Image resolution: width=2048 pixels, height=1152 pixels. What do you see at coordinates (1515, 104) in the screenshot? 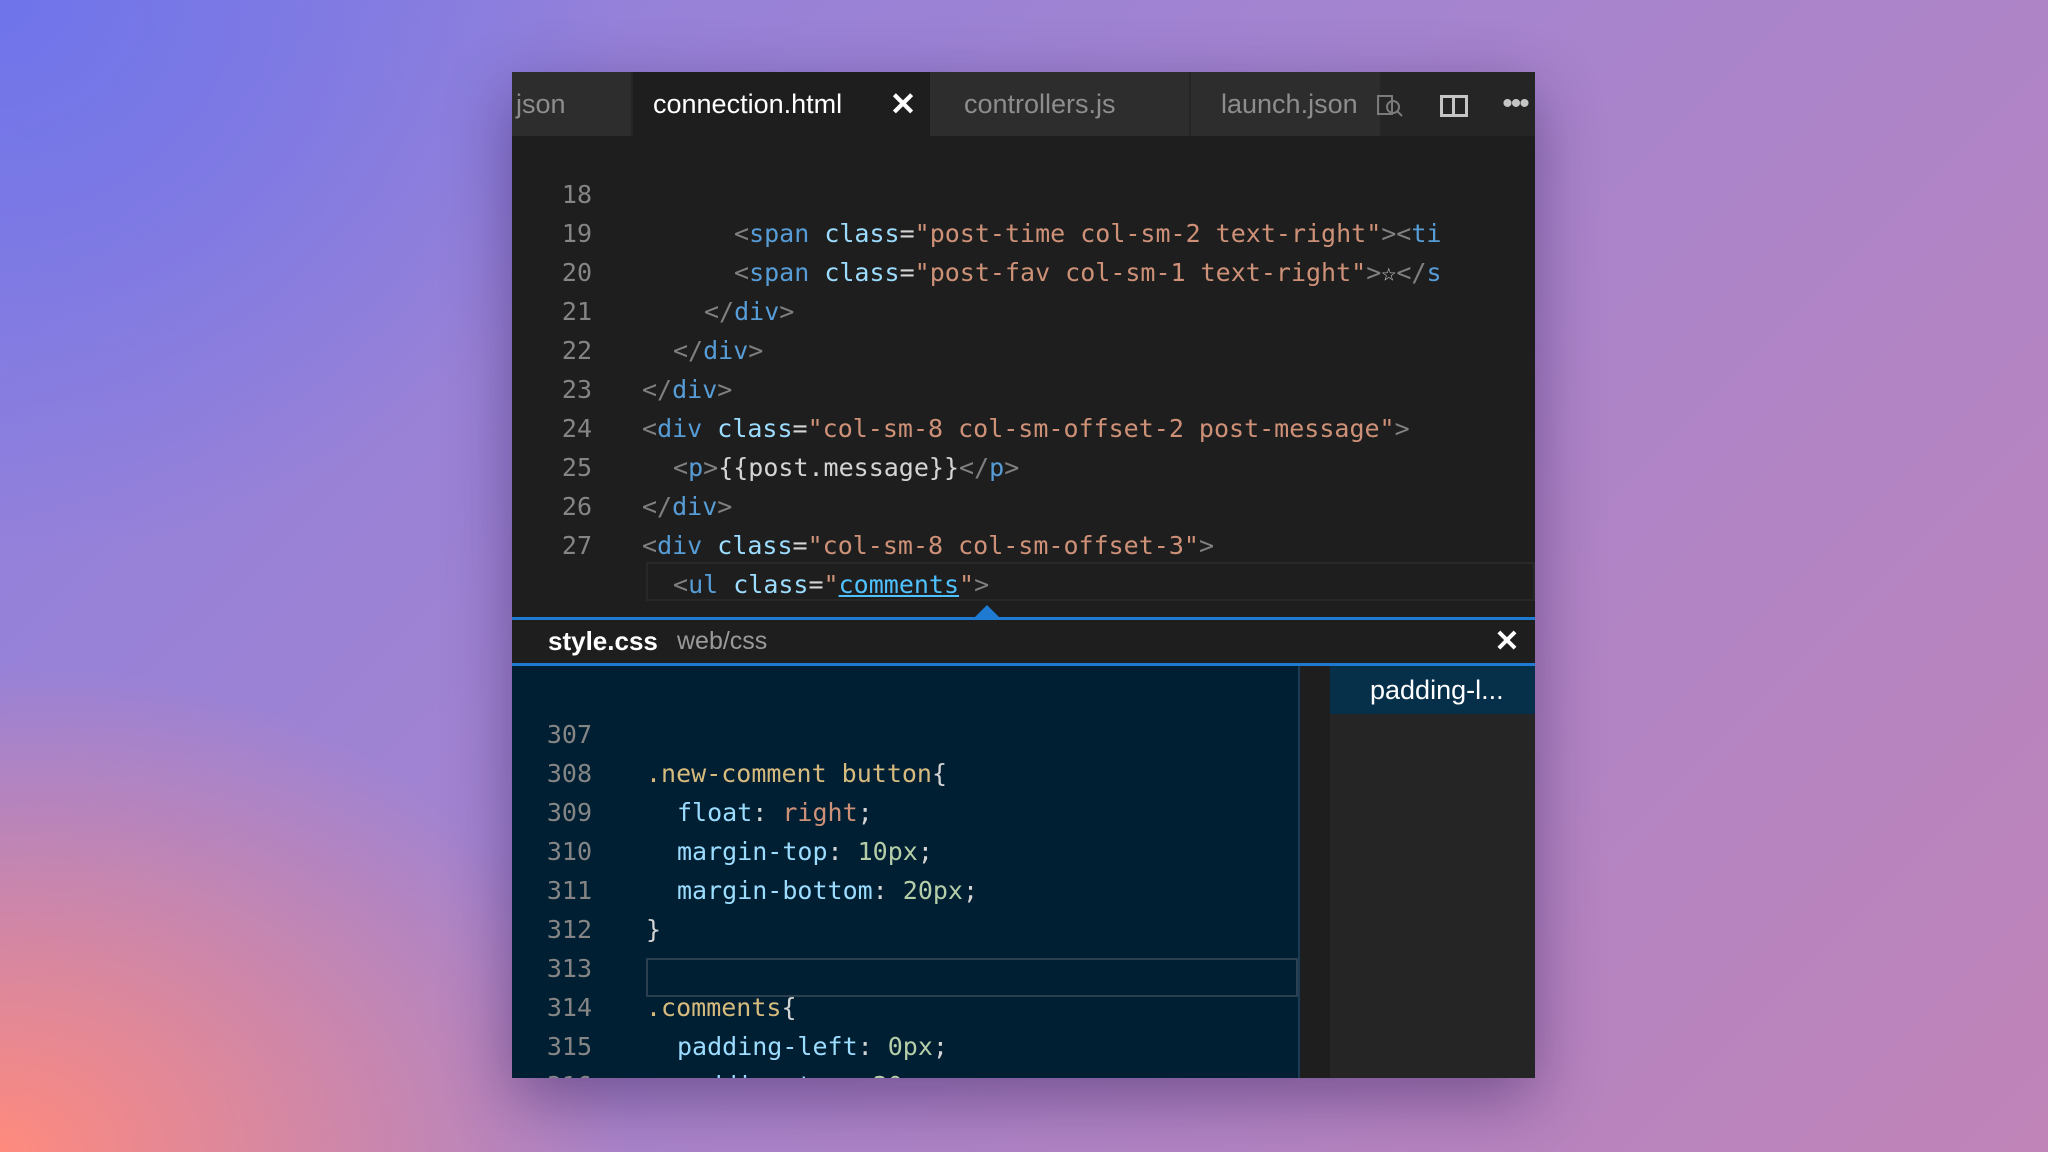
I see `more-actions-icon: •••` at bounding box center [1515, 104].